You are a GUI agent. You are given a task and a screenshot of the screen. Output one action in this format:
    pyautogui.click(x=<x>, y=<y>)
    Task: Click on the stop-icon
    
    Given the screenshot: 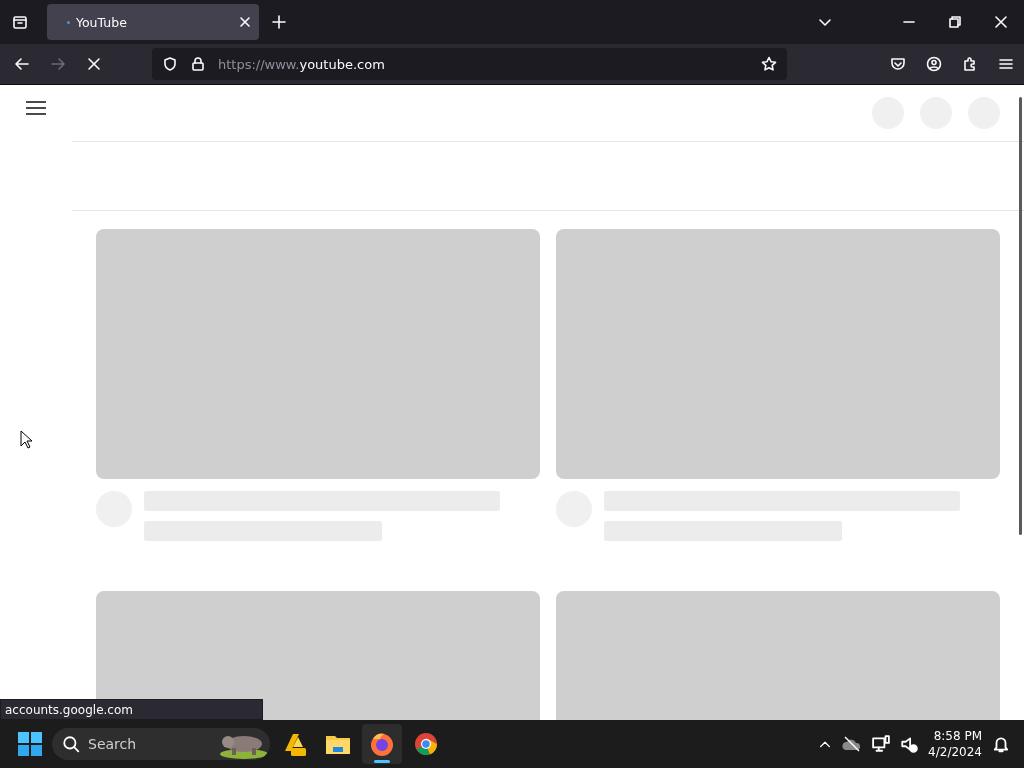 What is the action you would take?
    pyautogui.click(x=94, y=64)
    